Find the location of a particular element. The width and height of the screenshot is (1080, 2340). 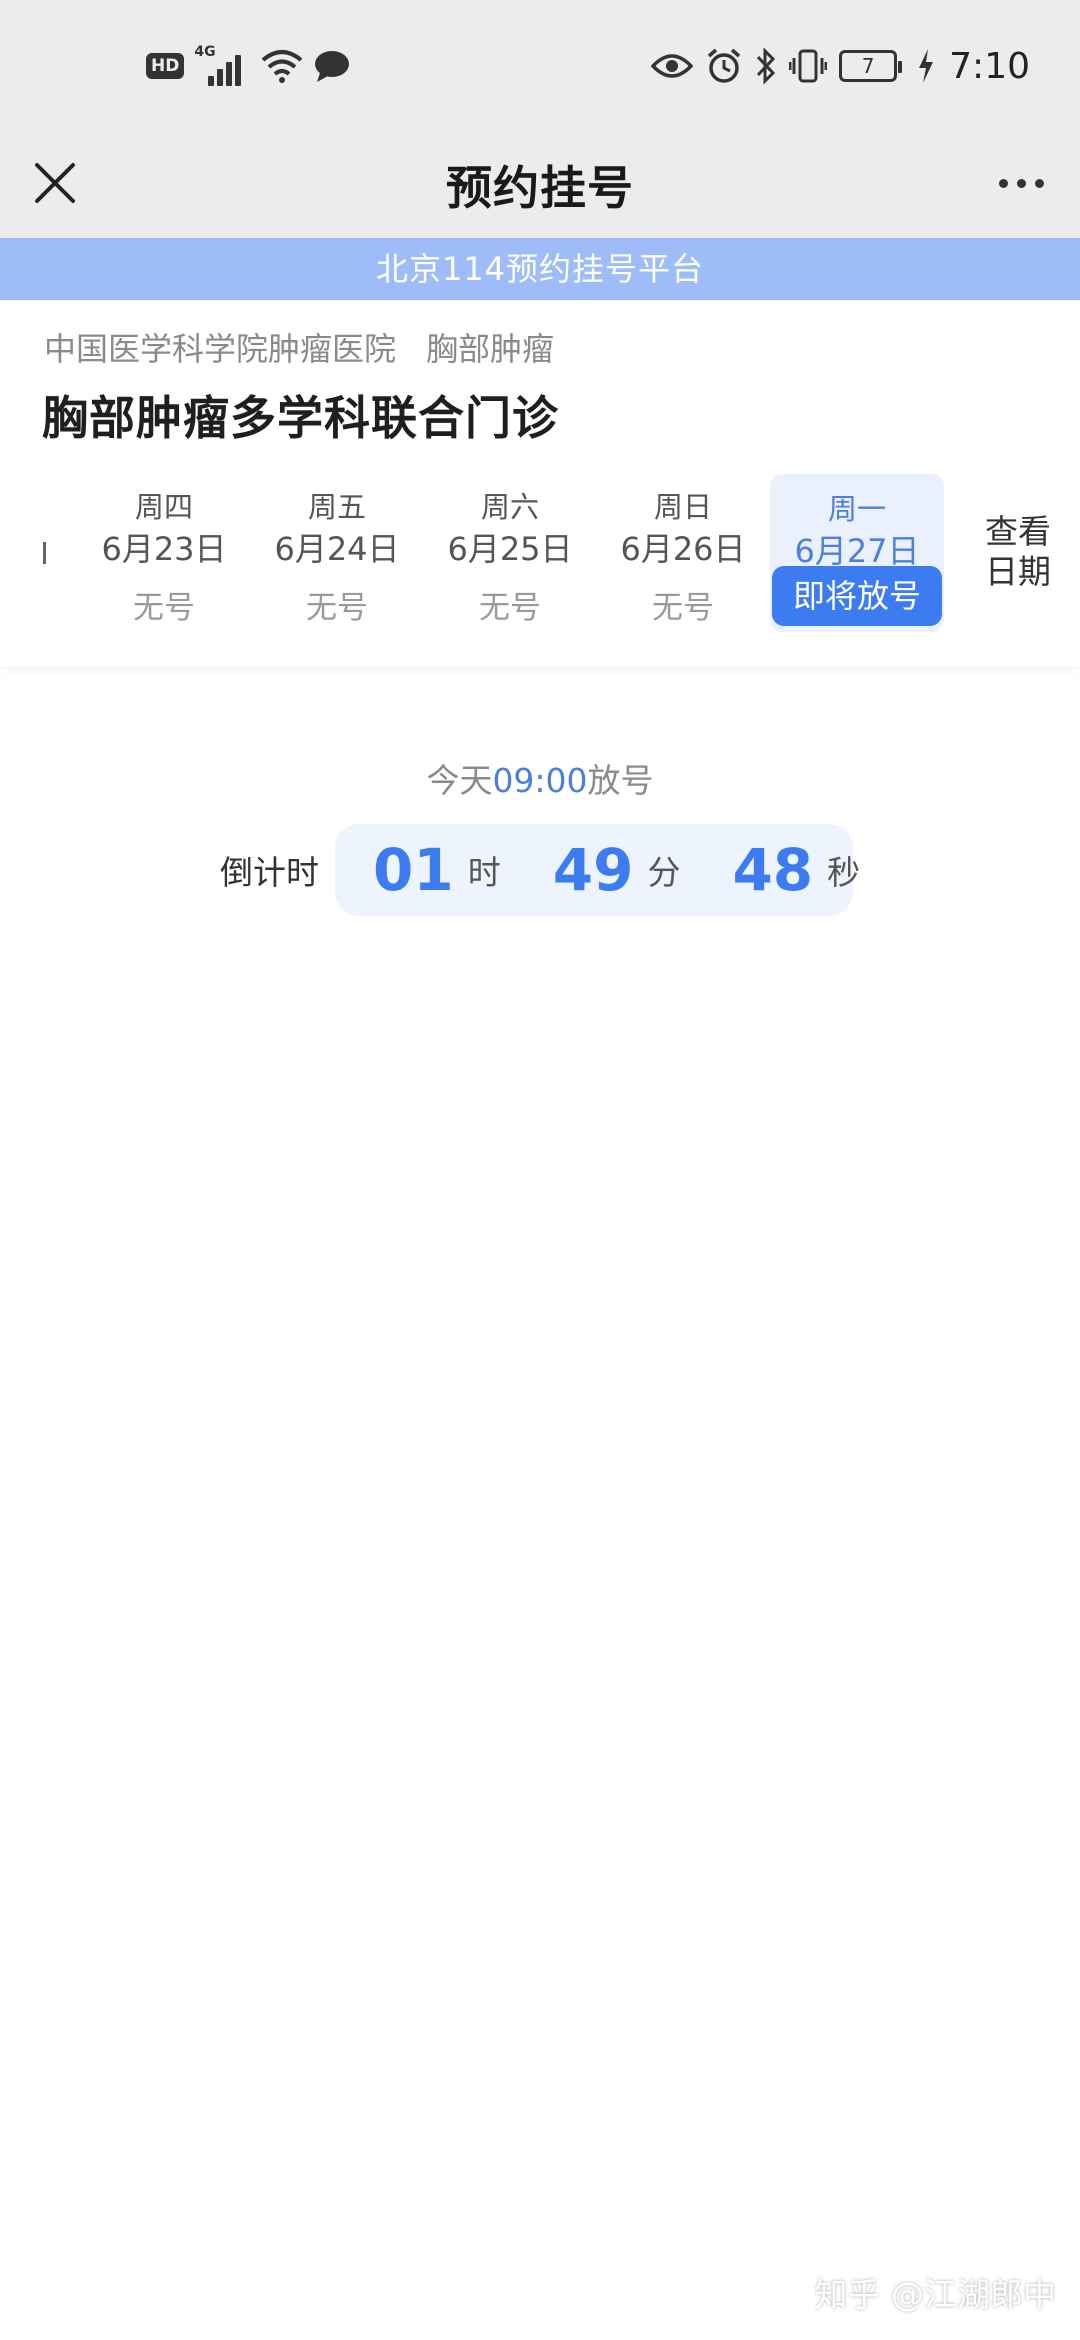

battery-icon: 7 is located at coordinates (871, 66).